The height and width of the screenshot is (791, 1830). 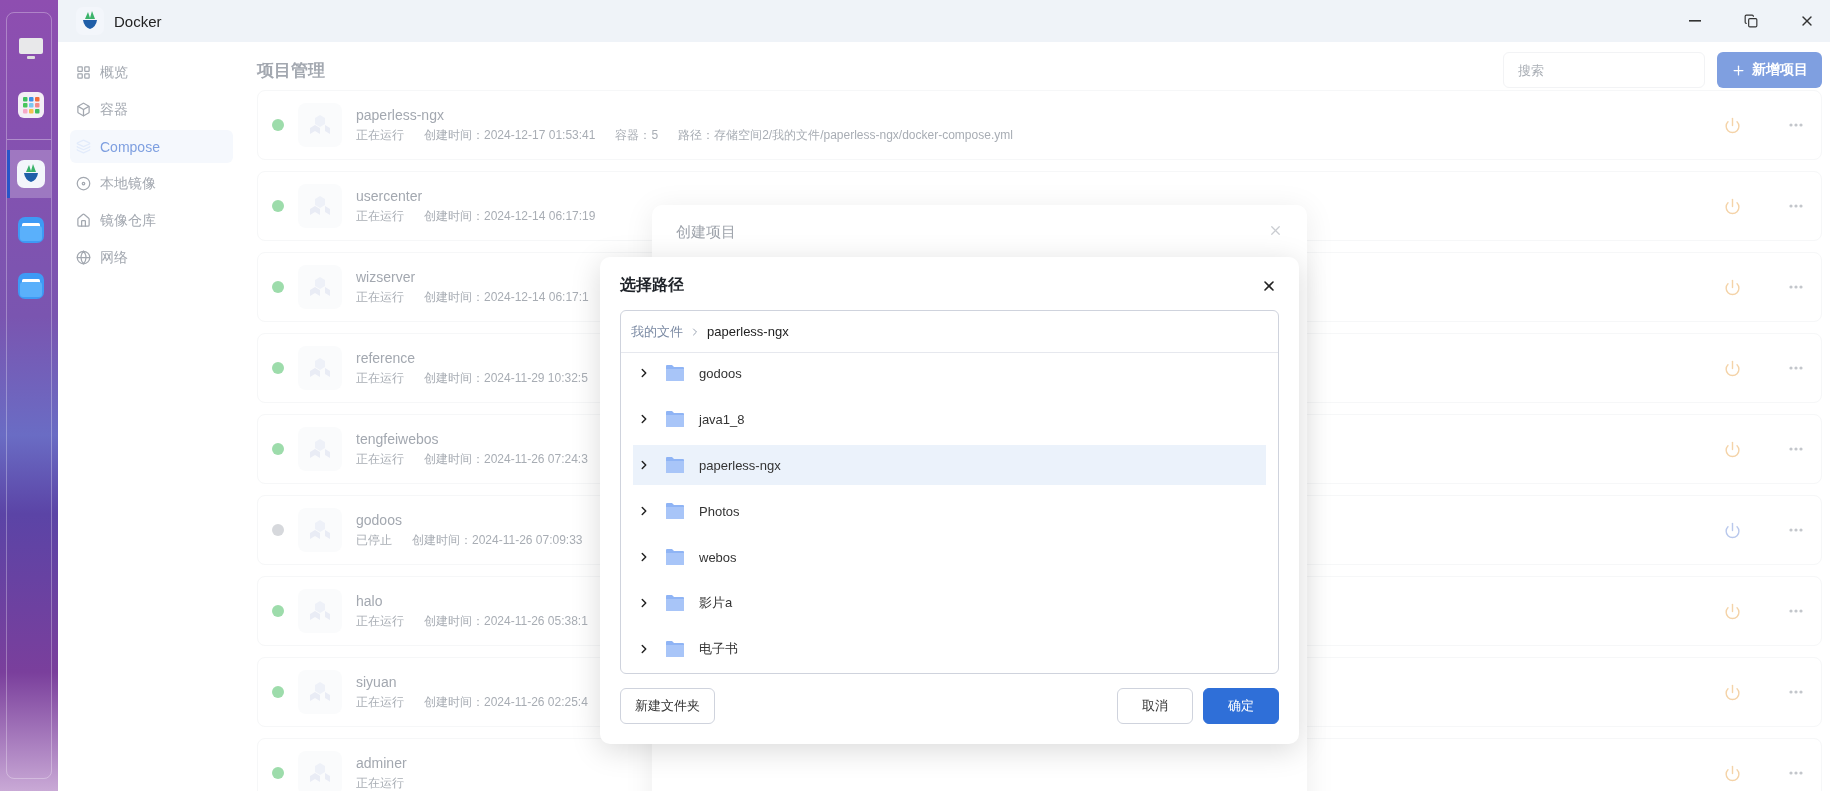 What do you see at coordinates (506, 702) in the screenshot?
I see `project-detail: 创建时间：2024-11-26 02:25:4` at bounding box center [506, 702].